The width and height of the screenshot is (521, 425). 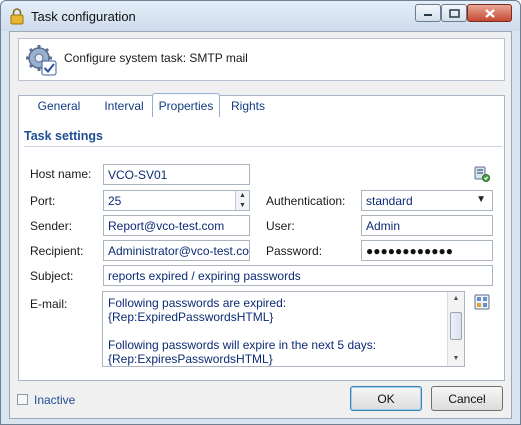 I want to click on ok-button: OK, so click(x=386, y=398).